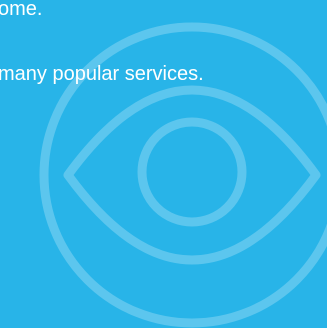 The height and width of the screenshot is (328, 327). What do you see at coordinates (192, 172) in the screenshot?
I see `eye-pupil` at bounding box center [192, 172].